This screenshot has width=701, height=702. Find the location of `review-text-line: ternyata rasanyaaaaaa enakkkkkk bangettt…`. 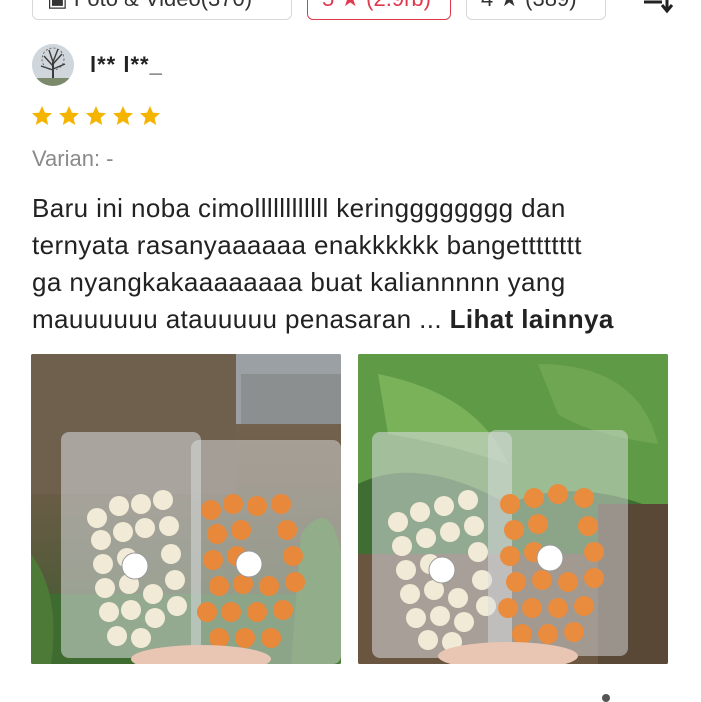

review-text-line: ternyata rasanyaaaaaa enakkkkkk bangettt… is located at coordinates (307, 245).